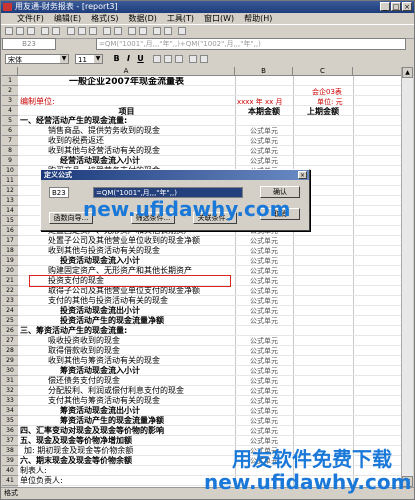  What do you see at coordinates (142, 18) in the screenshot?
I see `menu-data: 数据(D)` at bounding box center [142, 18].